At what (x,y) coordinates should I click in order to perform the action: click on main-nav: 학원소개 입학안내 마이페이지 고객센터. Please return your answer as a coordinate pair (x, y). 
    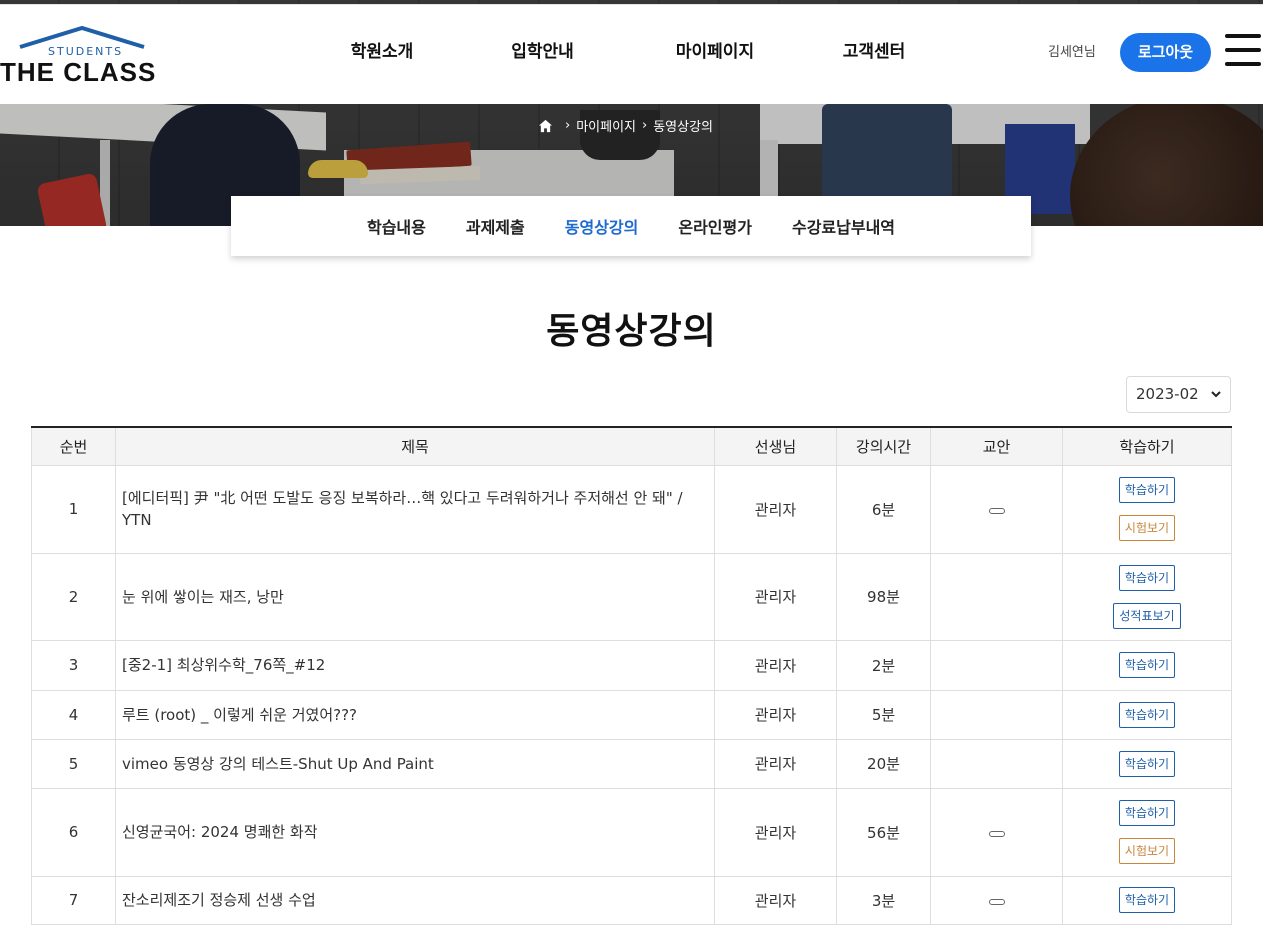
    Looking at the image, I should click on (619, 55).